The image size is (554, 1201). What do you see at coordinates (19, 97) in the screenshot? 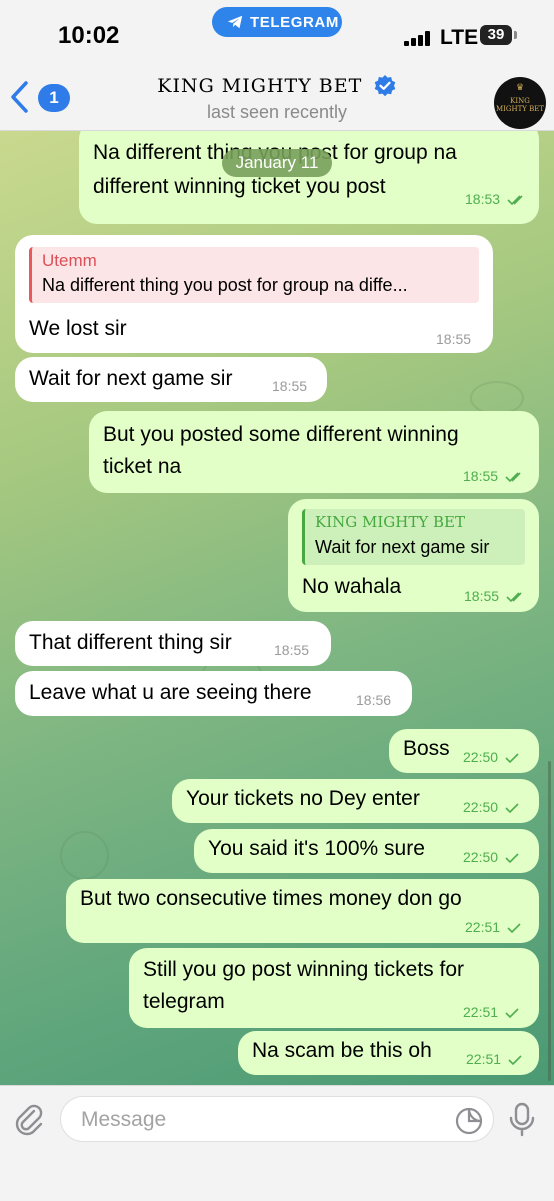
I see `chevron-left-icon` at bounding box center [19, 97].